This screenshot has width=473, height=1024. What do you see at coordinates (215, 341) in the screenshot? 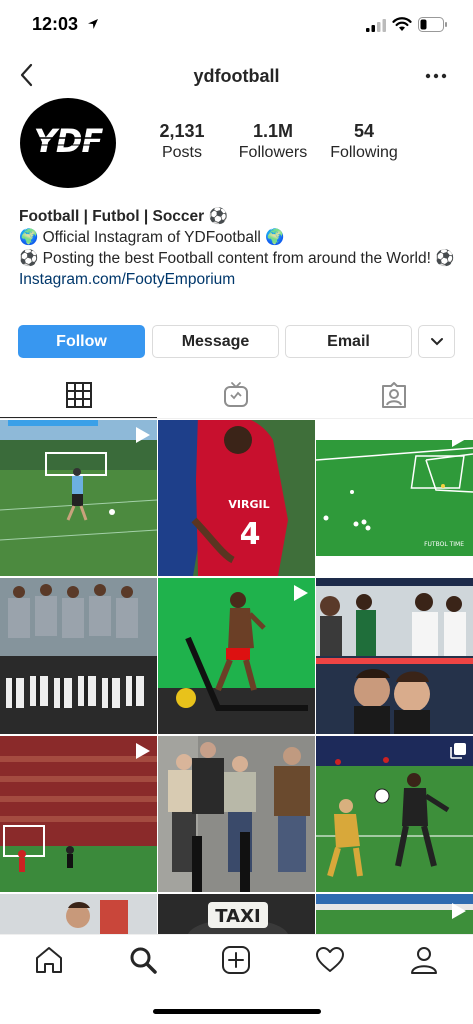
I see `message-button: Message` at bounding box center [215, 341].